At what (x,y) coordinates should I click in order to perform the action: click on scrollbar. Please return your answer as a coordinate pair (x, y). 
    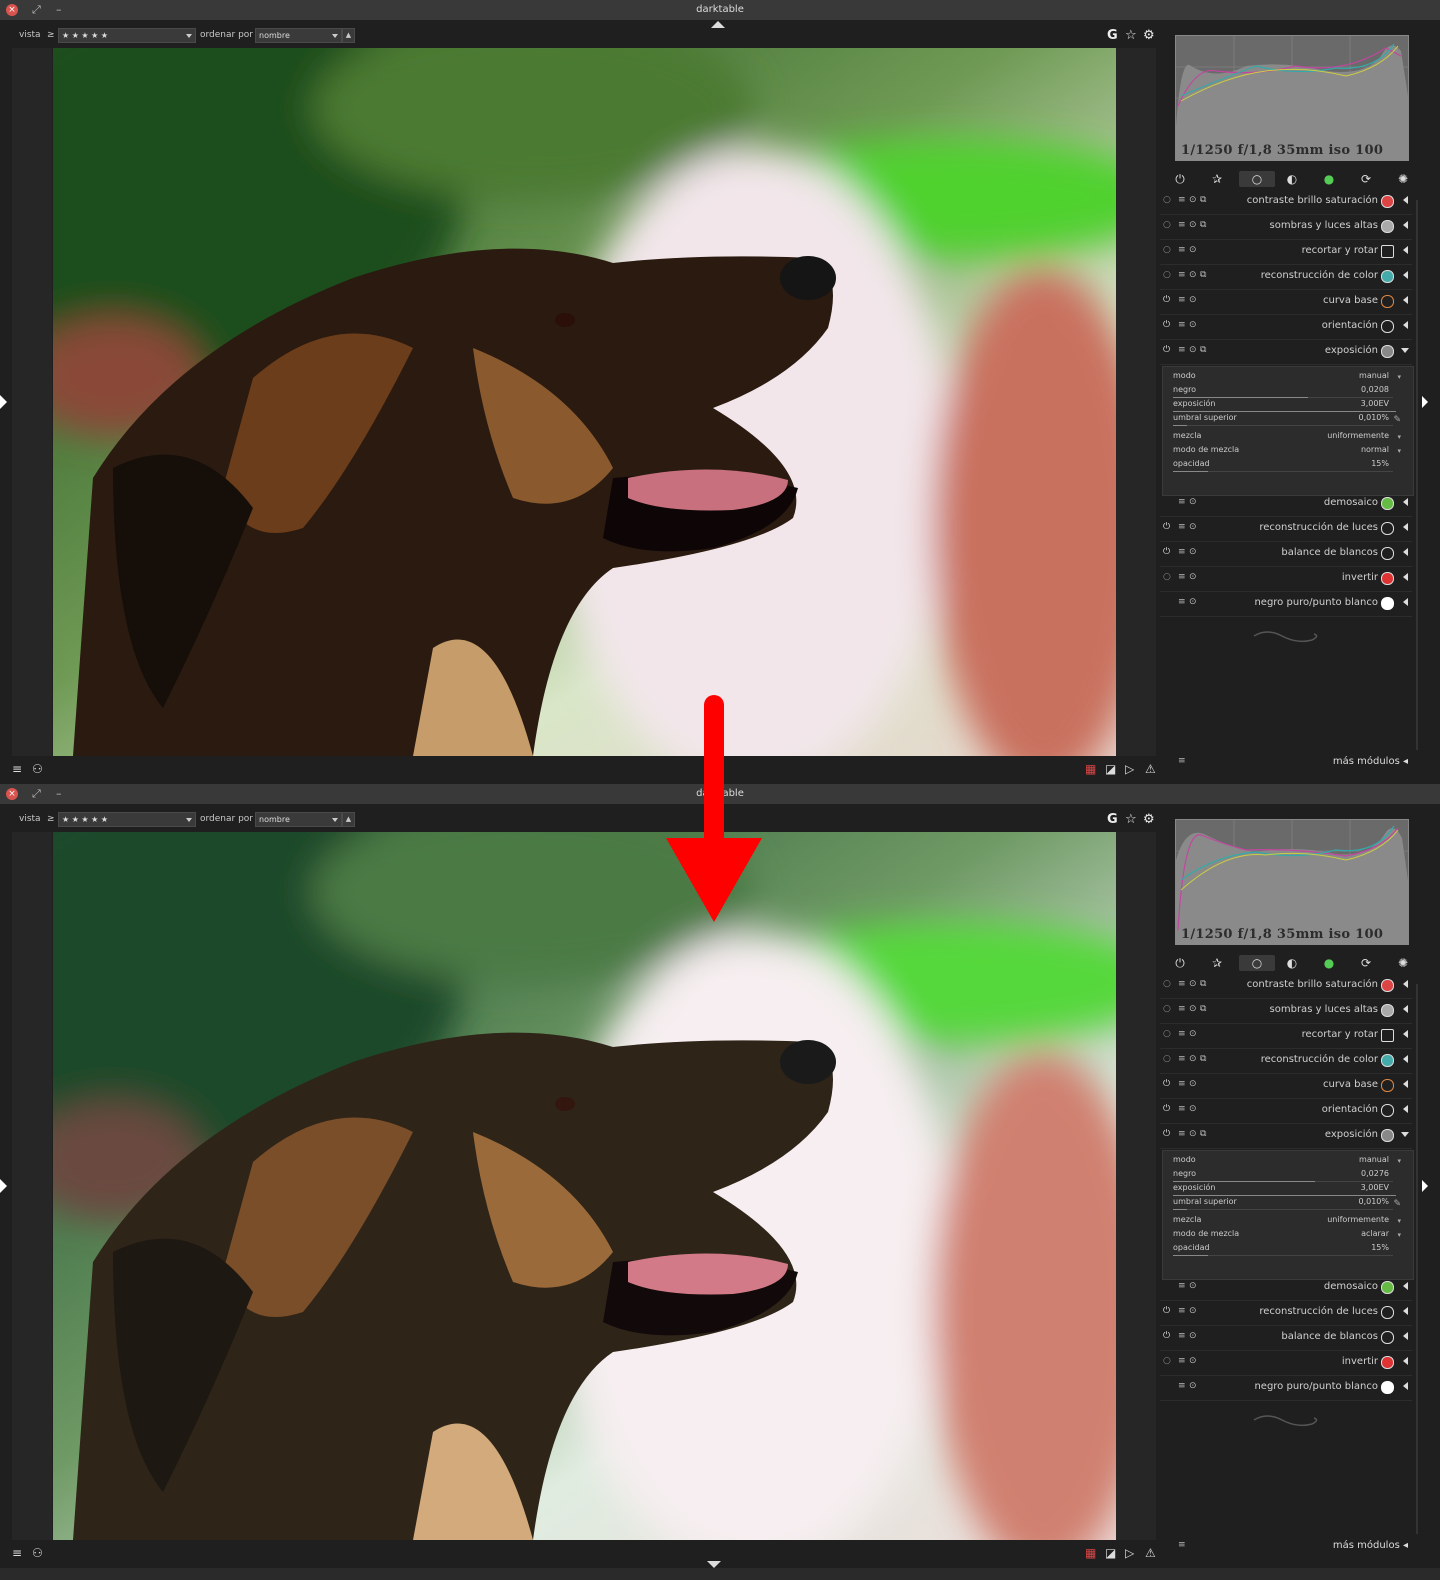
    Looking at the image, I should click on (1417, 475).